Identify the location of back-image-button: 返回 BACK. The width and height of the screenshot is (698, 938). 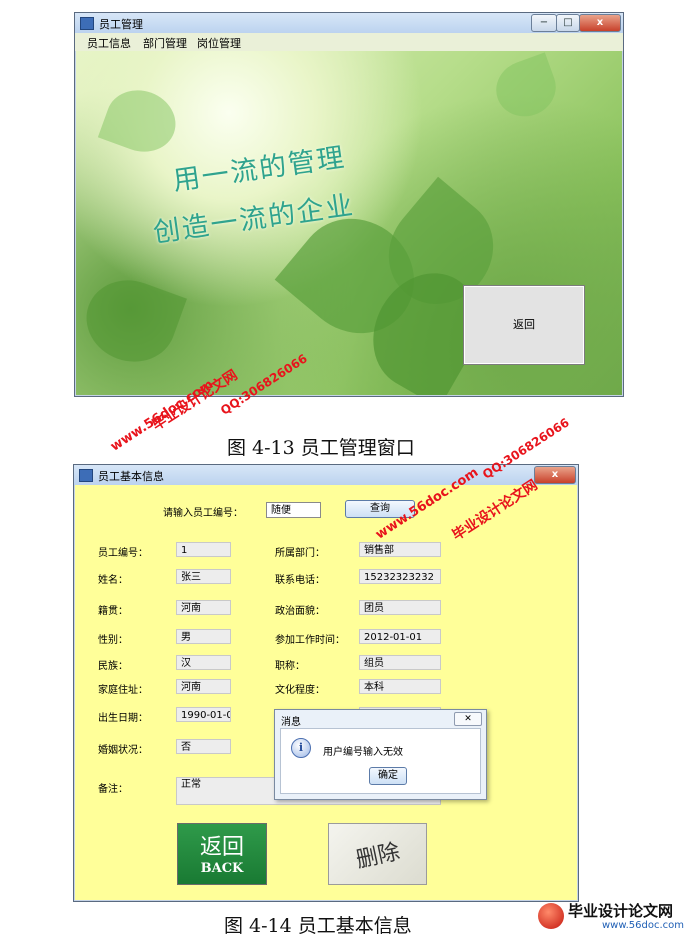
(222, 854).